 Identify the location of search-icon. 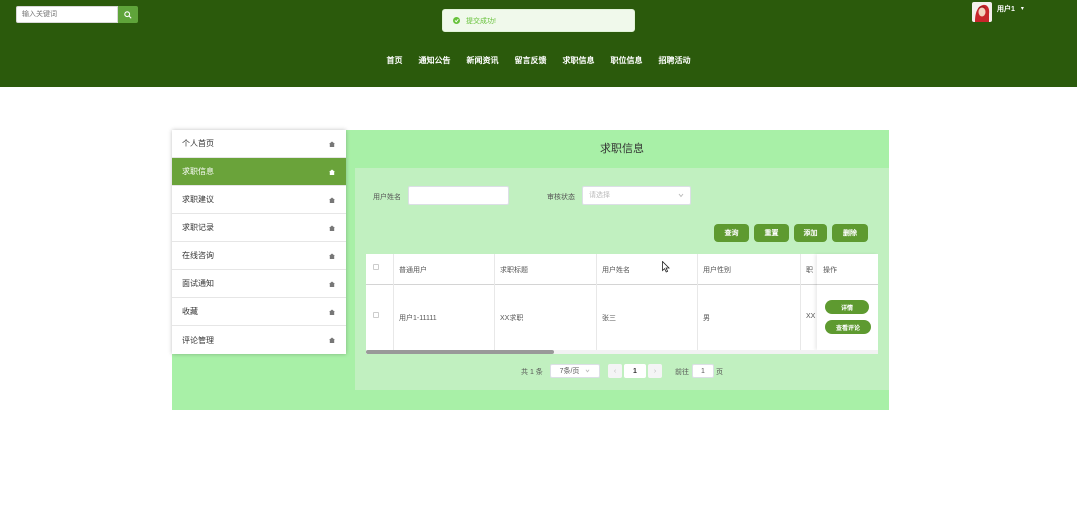
(128, 14).